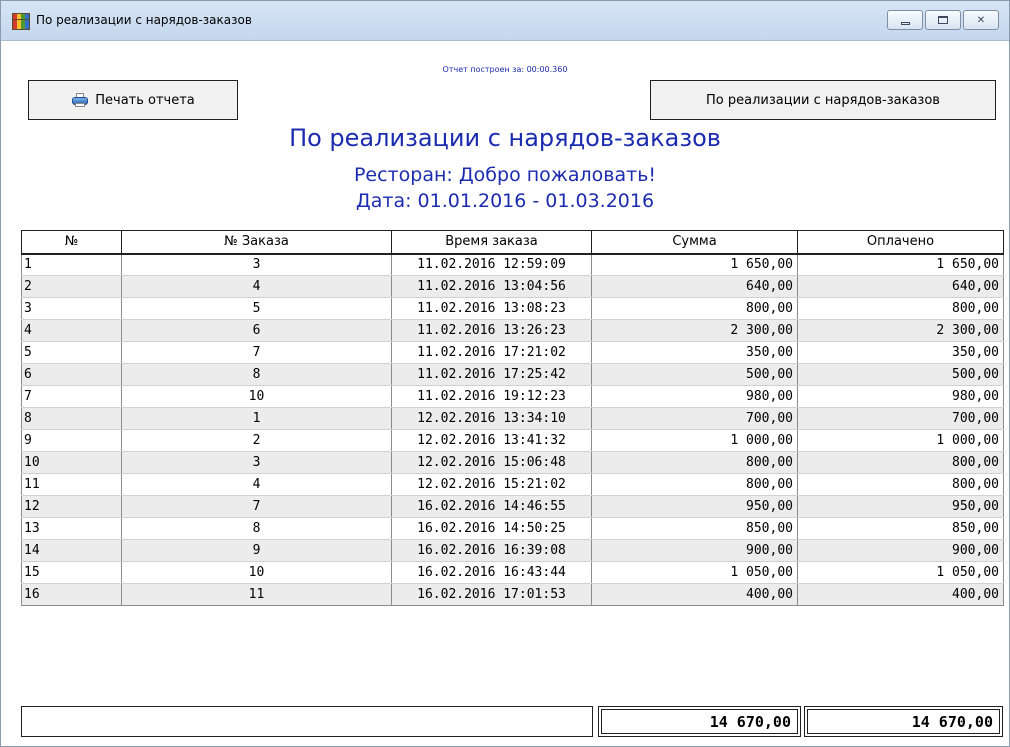 Image resolution: width=1010 pixels, height=747 pixels. I want to click on app-grid-icon, so click(21, 21).